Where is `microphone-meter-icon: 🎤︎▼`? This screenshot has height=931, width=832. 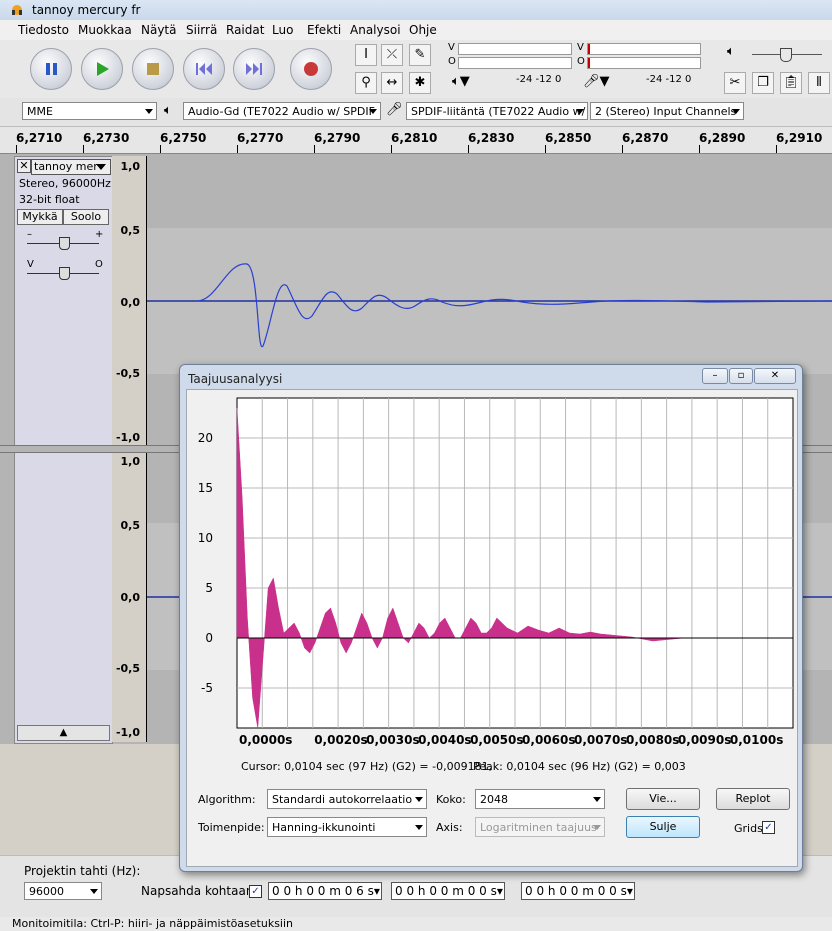 microphone-meter-icon: 🎤︎▼ is located at coordinates (596, 81).